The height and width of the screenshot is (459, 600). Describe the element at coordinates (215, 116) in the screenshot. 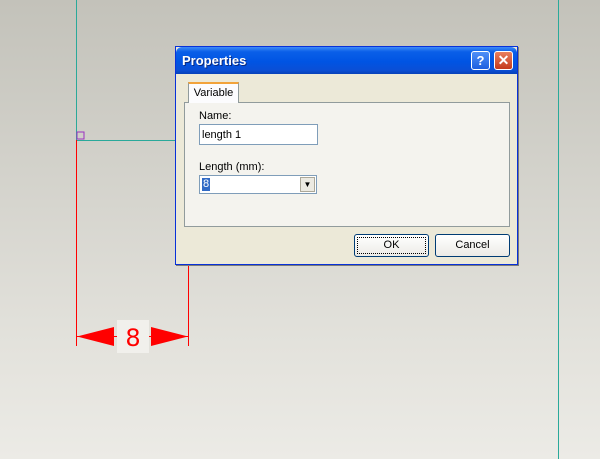

I see `name-label: Name:` at that location.